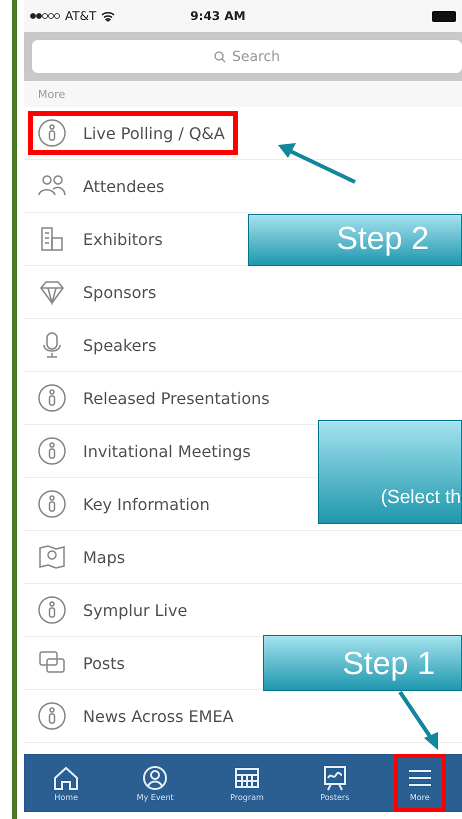 This screenshot has width=462, height=819. I want to click on menu-item: Invitational Meetings, so click(146, 451).